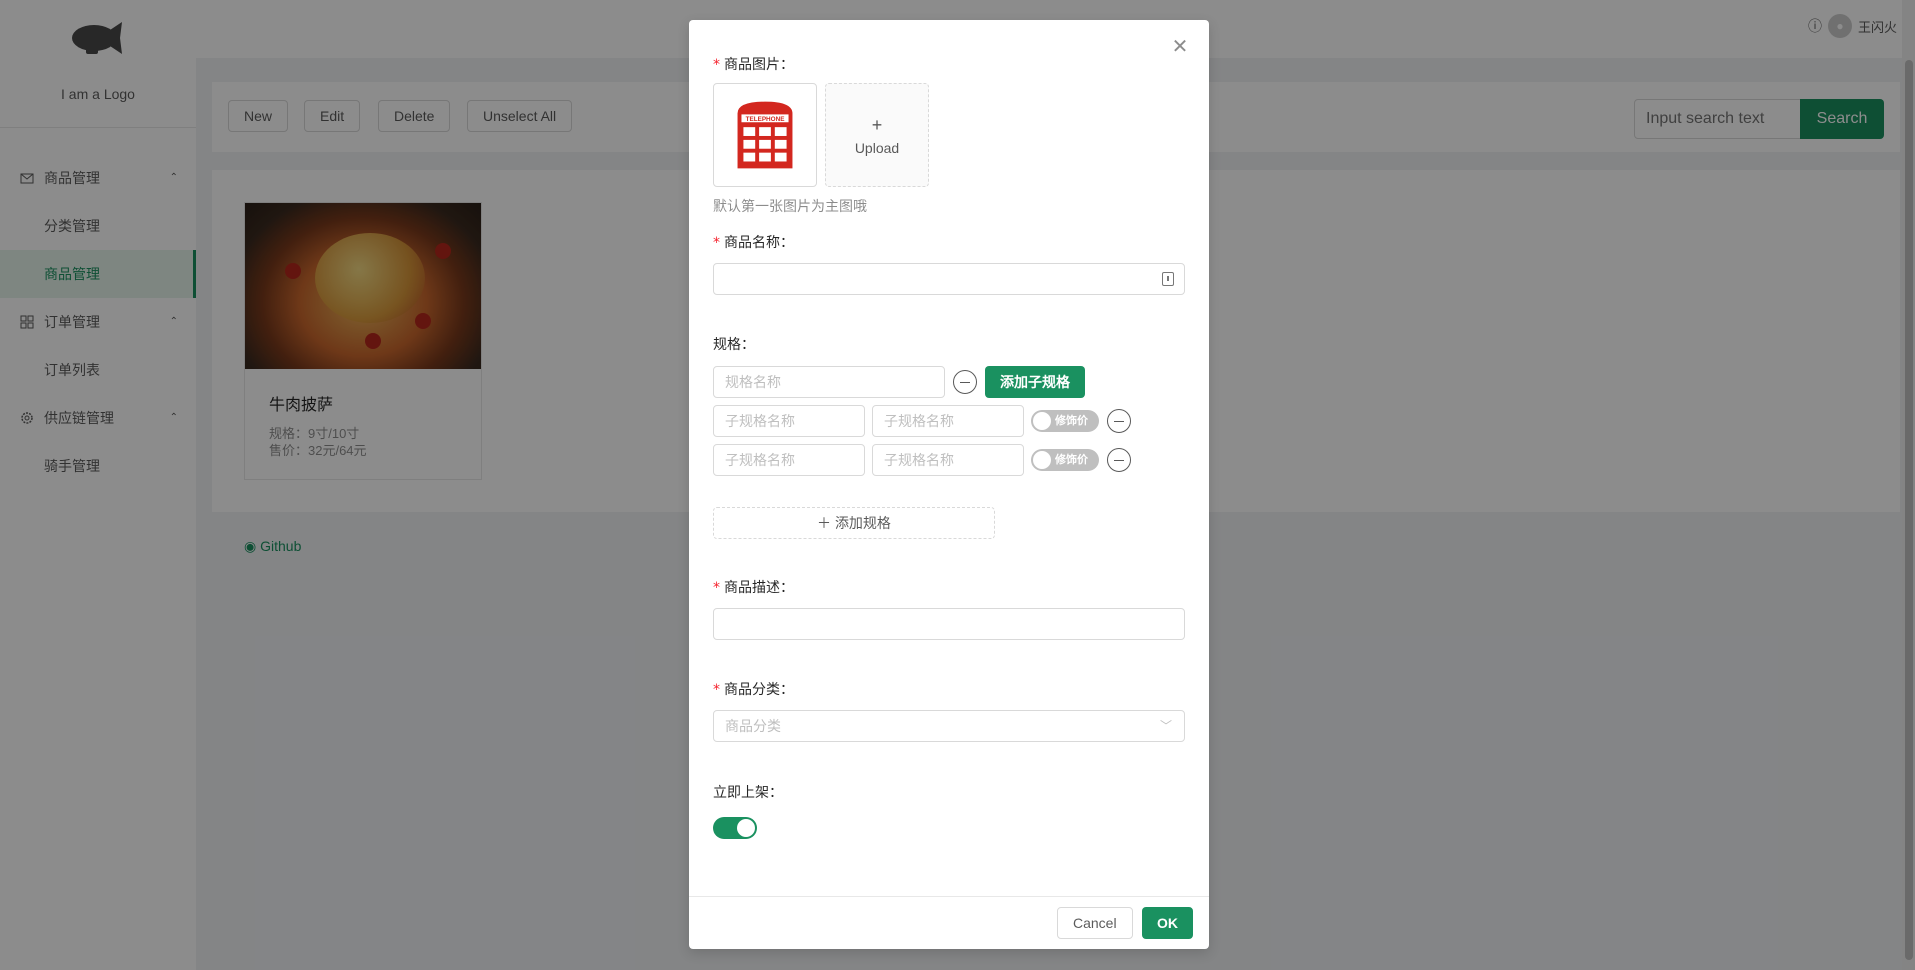 This screenshot has width=1915, height=970. What do you see at coordinates (877, 125) in the screenshot?
I see `plus-icon: +` at bounding box center [877, 125].